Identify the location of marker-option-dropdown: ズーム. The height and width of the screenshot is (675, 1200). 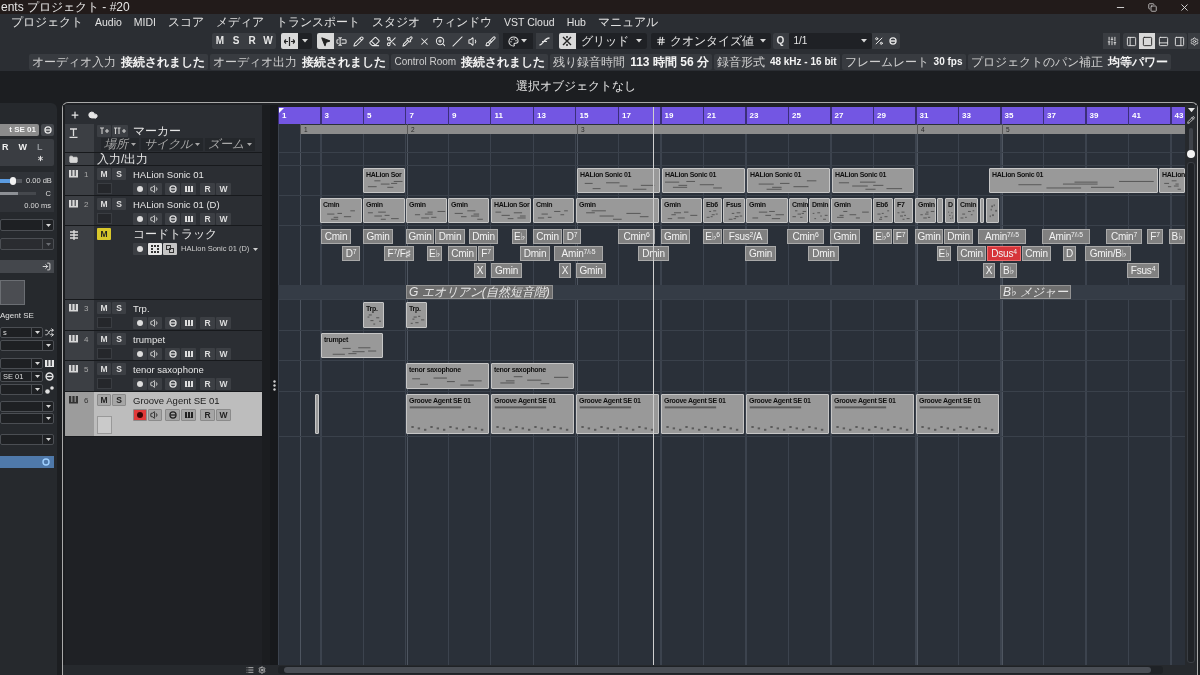
(230, 144).